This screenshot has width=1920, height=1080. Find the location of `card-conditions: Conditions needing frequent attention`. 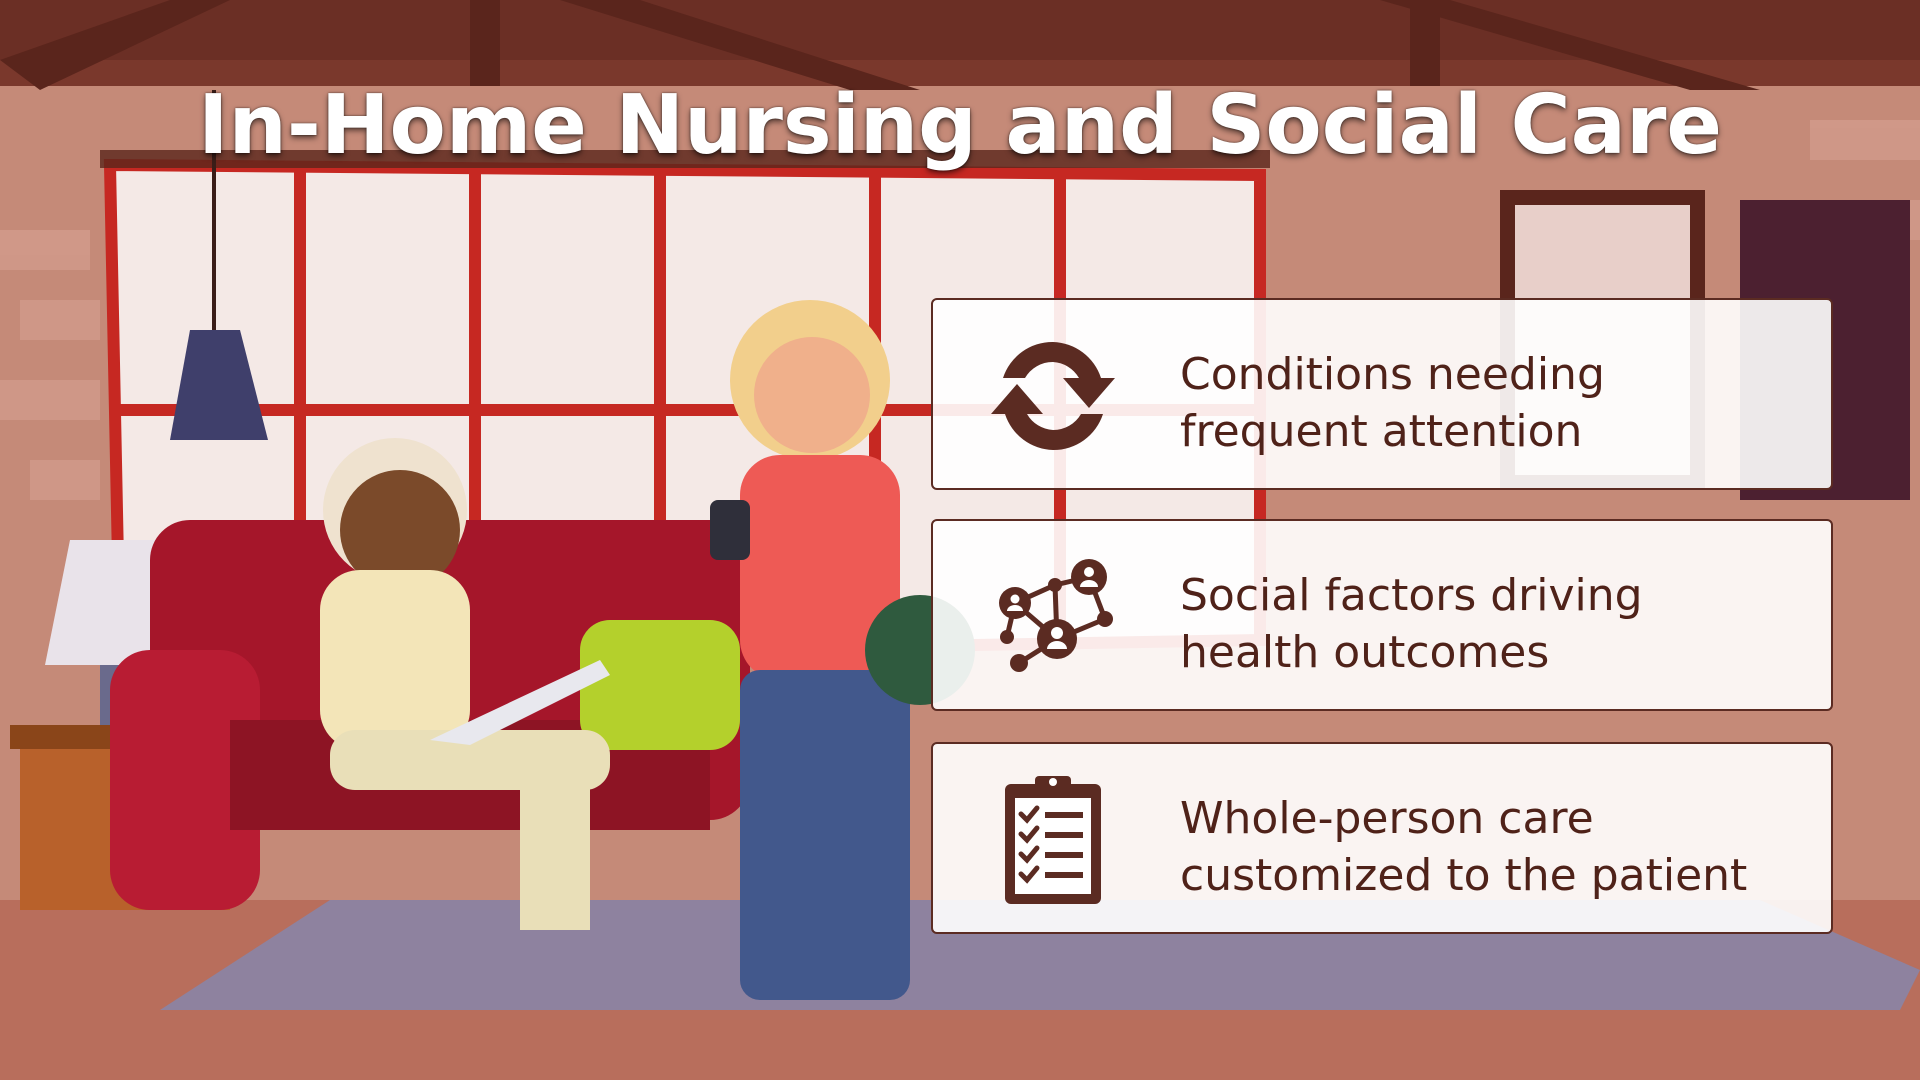

card-conditions: Conditions needing frequent attention is located at coordinates (1382, 394).